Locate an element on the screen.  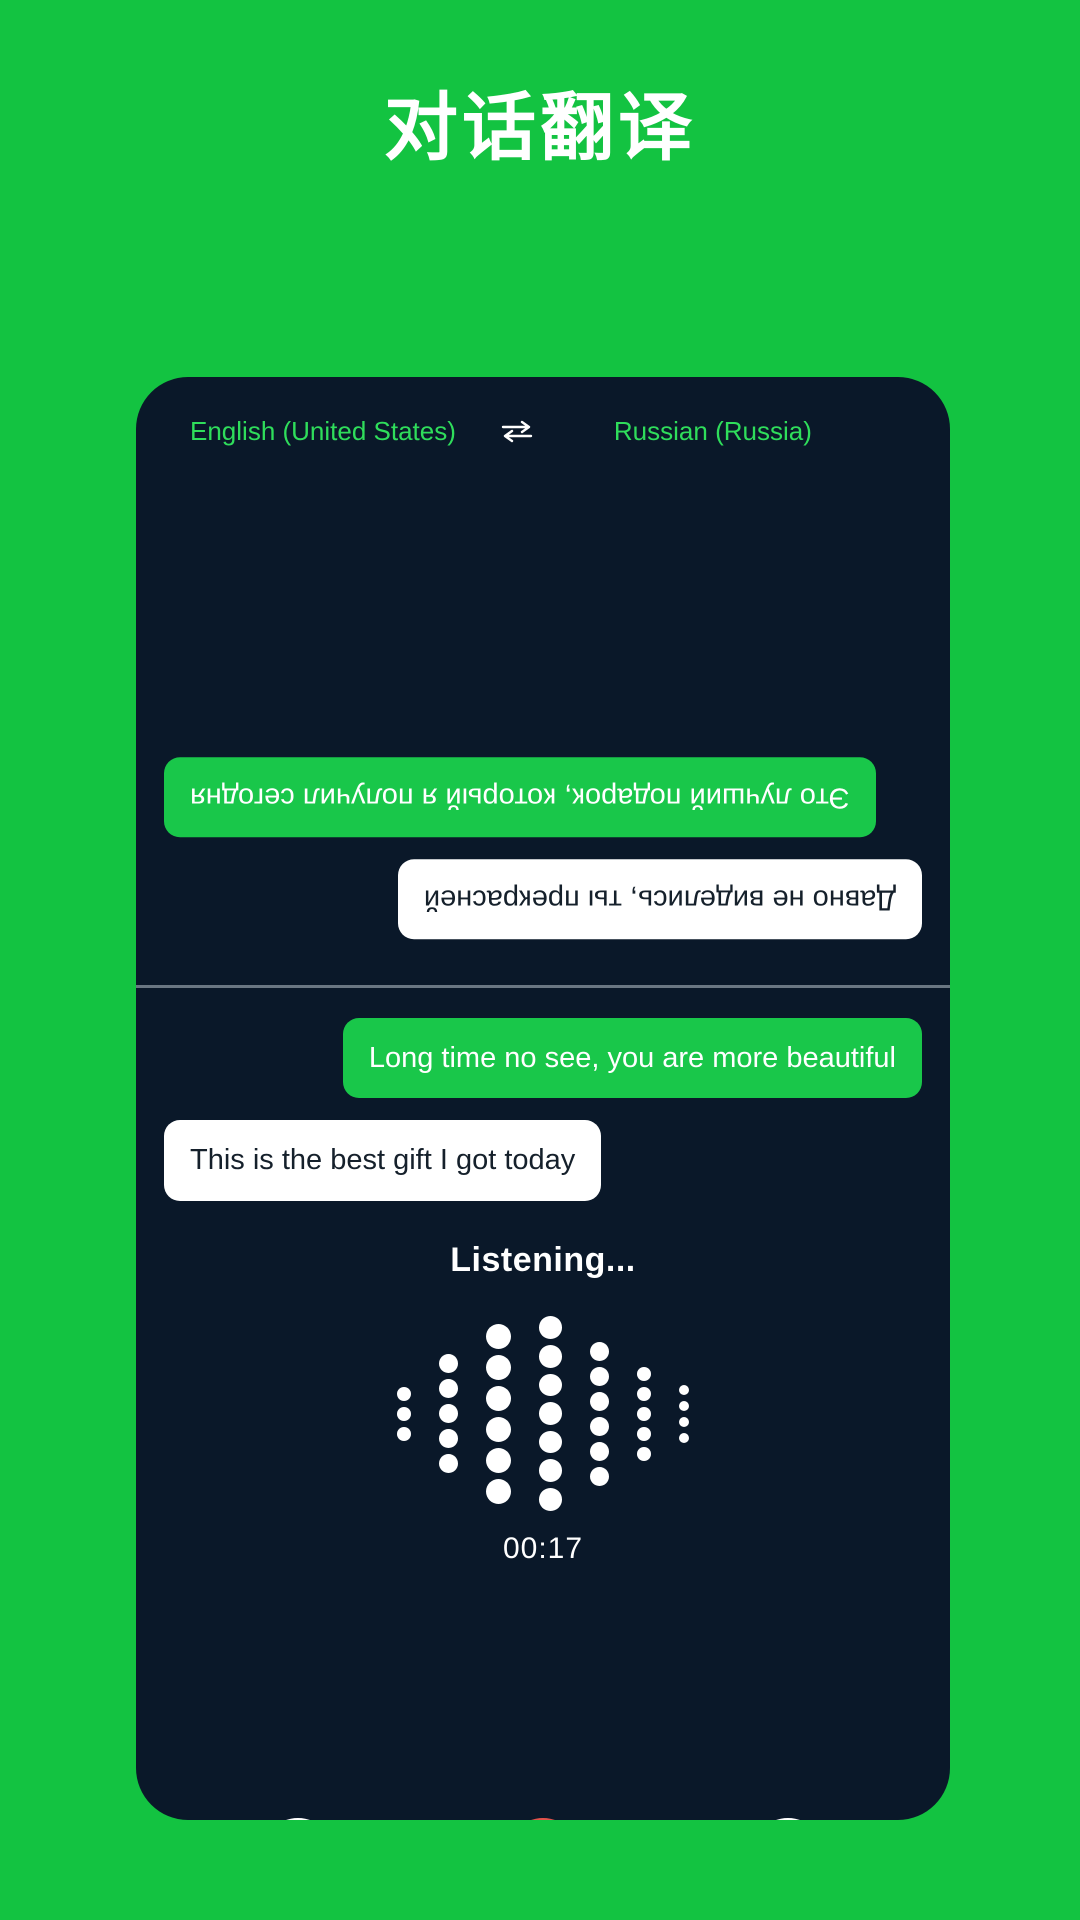
audio-waveform-visualizer is located at coordinates (543, 1414).